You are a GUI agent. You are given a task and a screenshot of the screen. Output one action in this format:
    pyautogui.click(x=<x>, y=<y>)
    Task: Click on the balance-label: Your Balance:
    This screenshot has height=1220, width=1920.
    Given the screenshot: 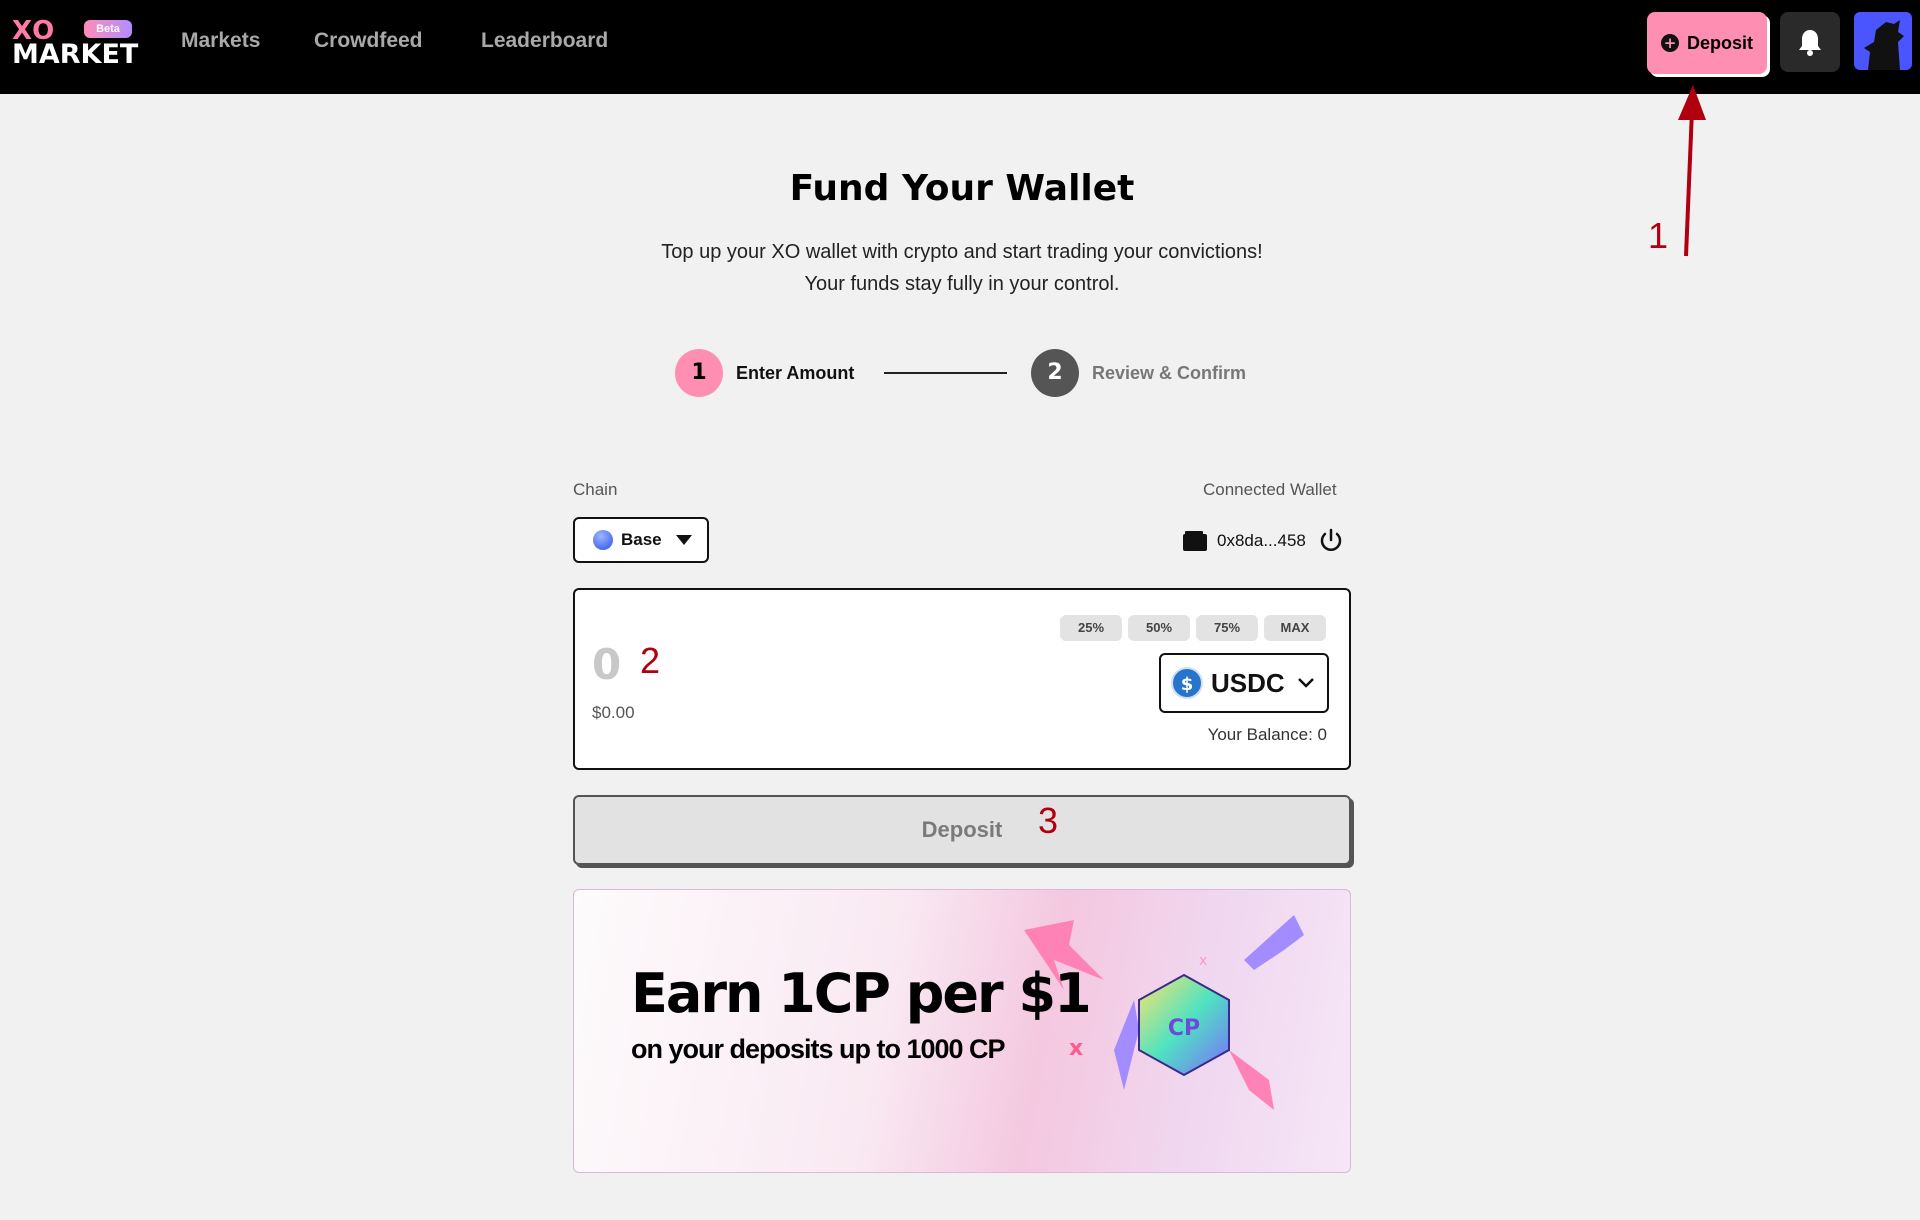 What is the action you would take?
    pyautogui.click(x=1260, y=734)
    